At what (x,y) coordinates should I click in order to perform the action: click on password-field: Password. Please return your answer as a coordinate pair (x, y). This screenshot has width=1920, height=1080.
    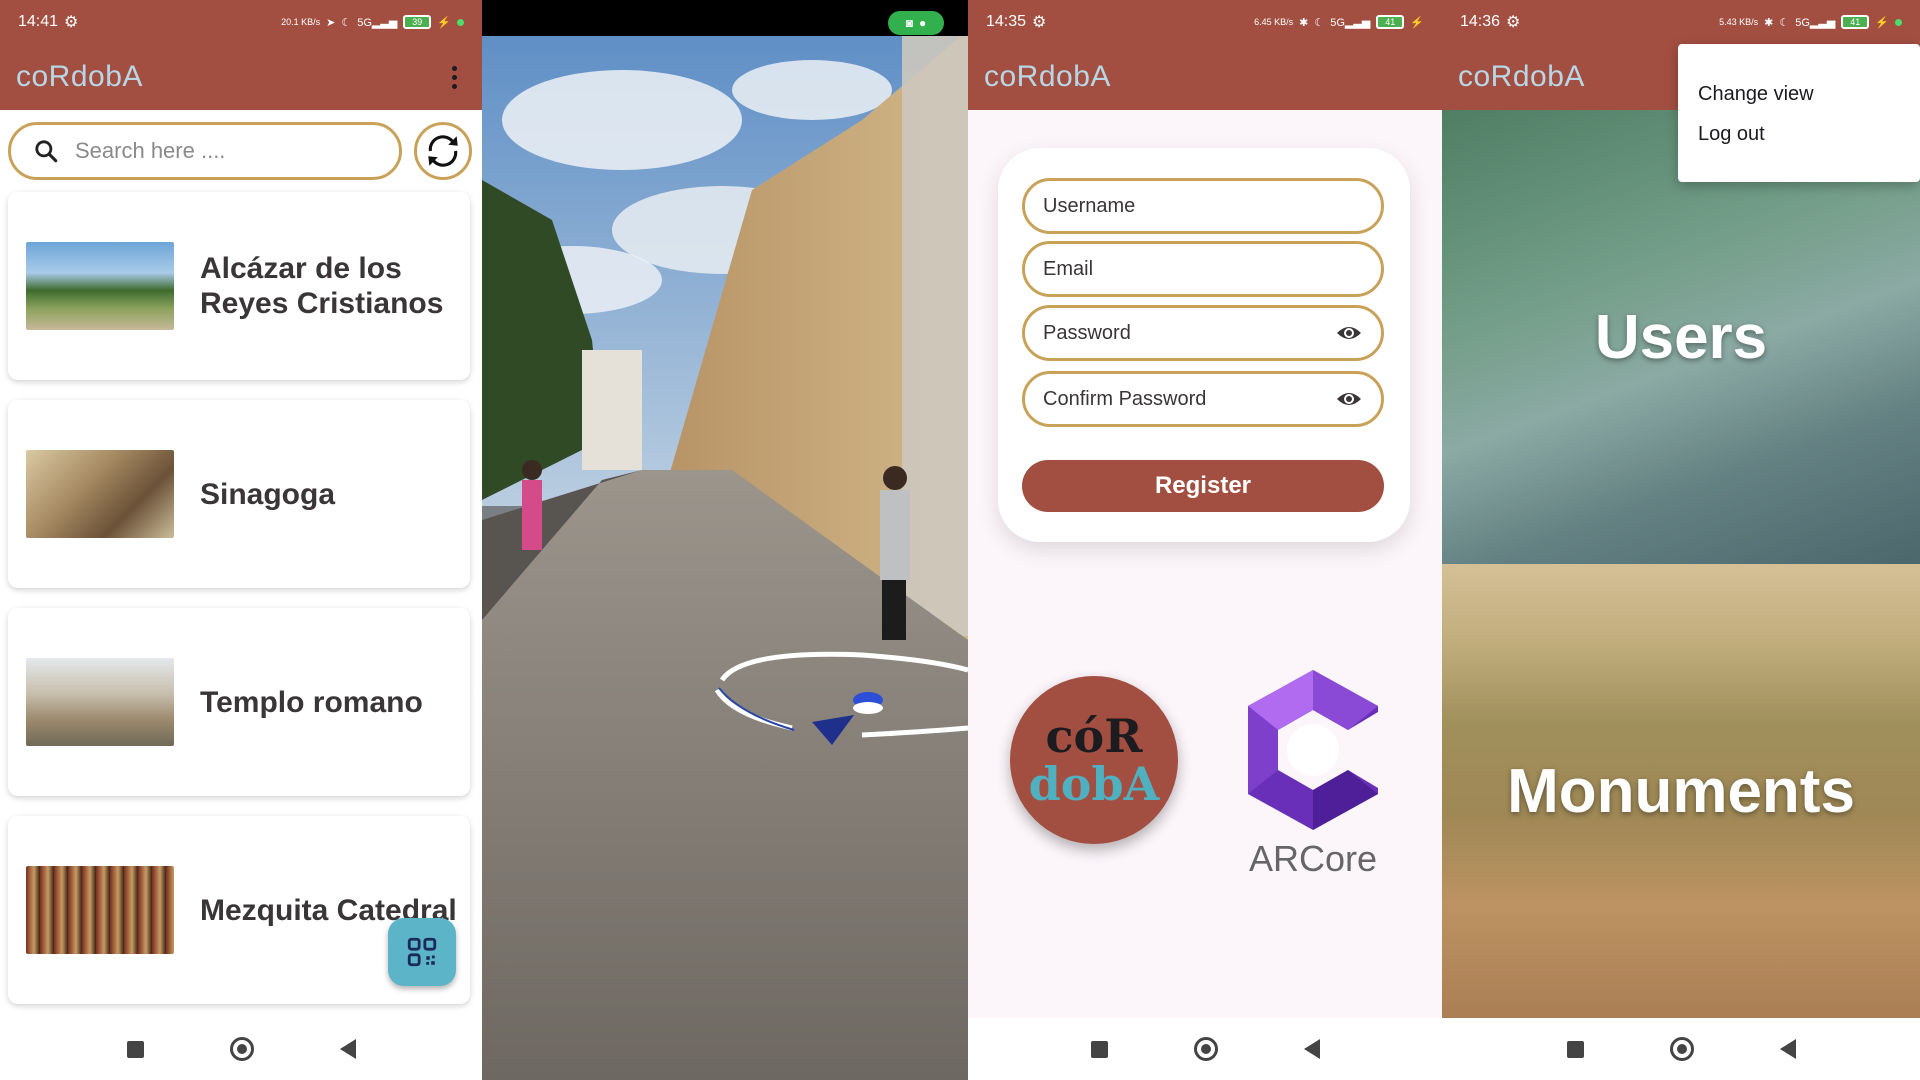
    Looking at the image, I should click on (1203, 333).